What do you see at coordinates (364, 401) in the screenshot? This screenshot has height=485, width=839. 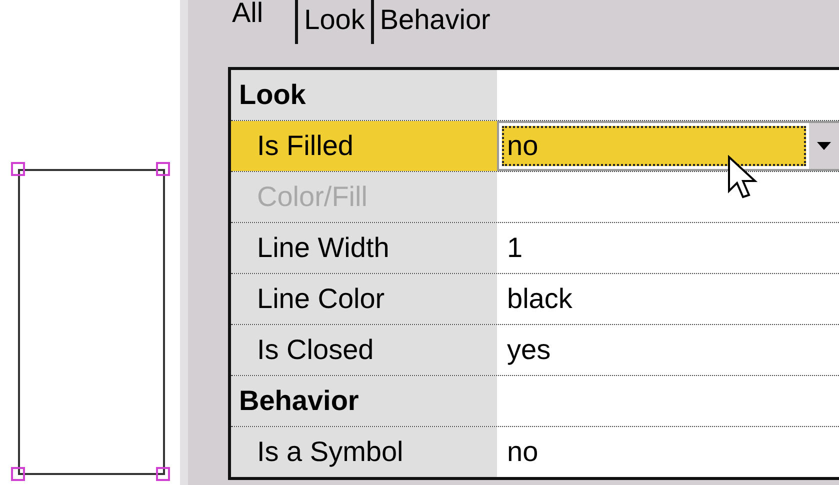 I see `section-header: Behavior` at bounding box center [364, 401].